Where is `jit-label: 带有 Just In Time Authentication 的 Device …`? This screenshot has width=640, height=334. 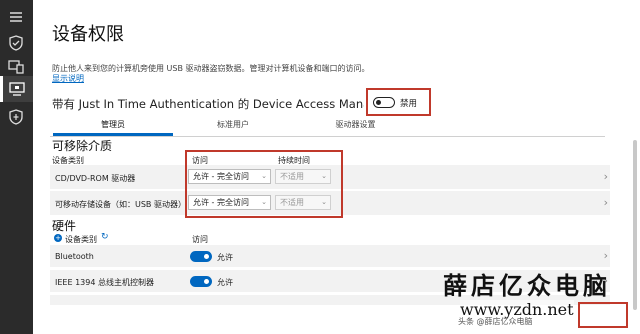 jit-label: 带有 Just In Time Authentication 的 Device … is located at coordinates (208, 104).